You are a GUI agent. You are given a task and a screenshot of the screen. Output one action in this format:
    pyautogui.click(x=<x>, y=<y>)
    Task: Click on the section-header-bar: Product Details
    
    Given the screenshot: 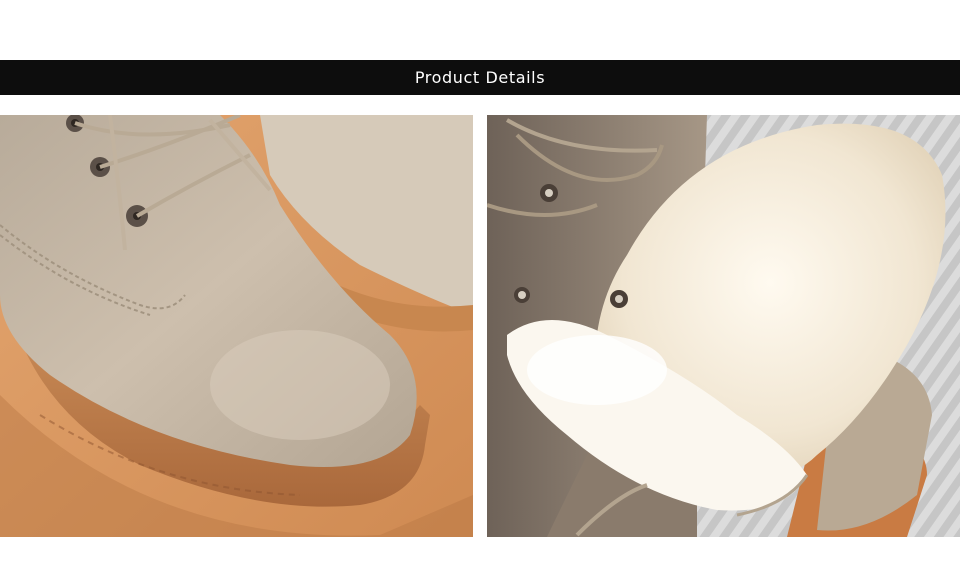 What is the action you would take?
    pyautogui.click(x=480, y=77)
    